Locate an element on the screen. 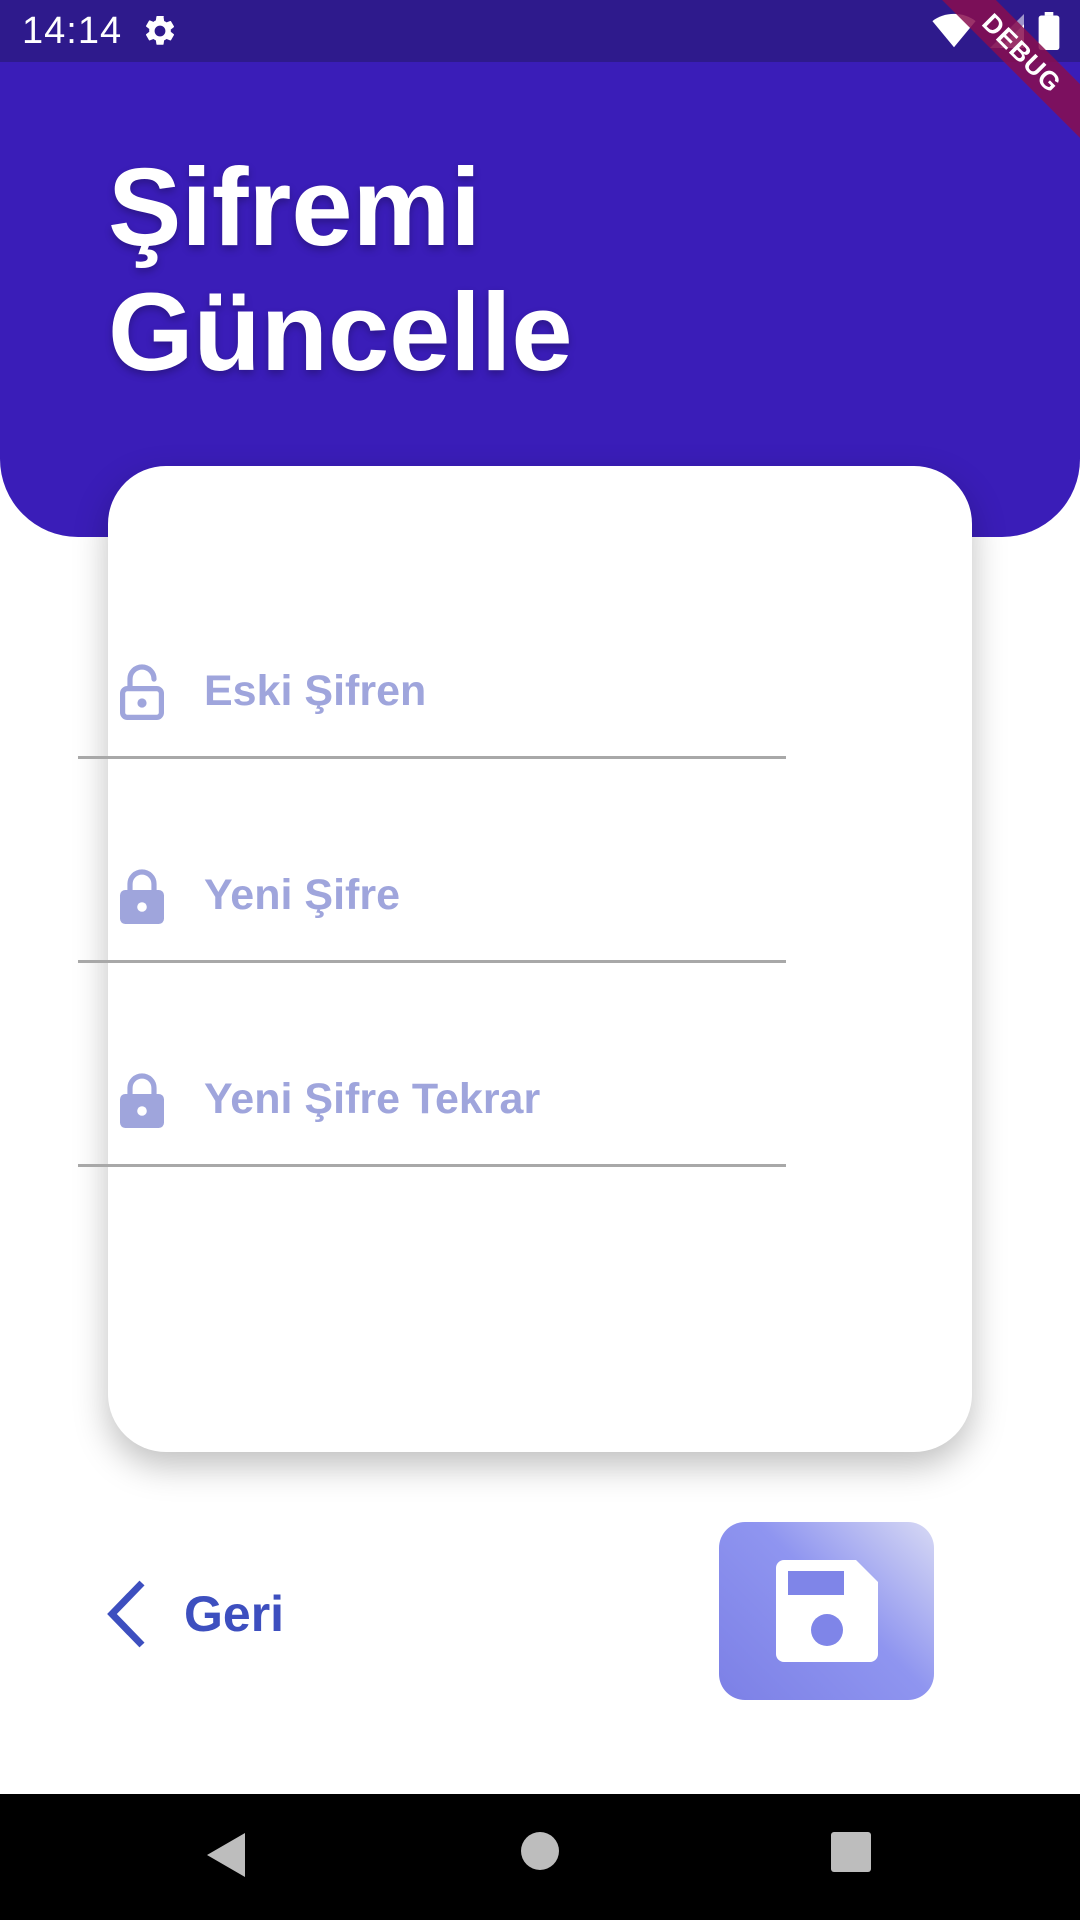 The image size is (1080, 1920). back-label: Geri is located at coordinates (234, 1614).